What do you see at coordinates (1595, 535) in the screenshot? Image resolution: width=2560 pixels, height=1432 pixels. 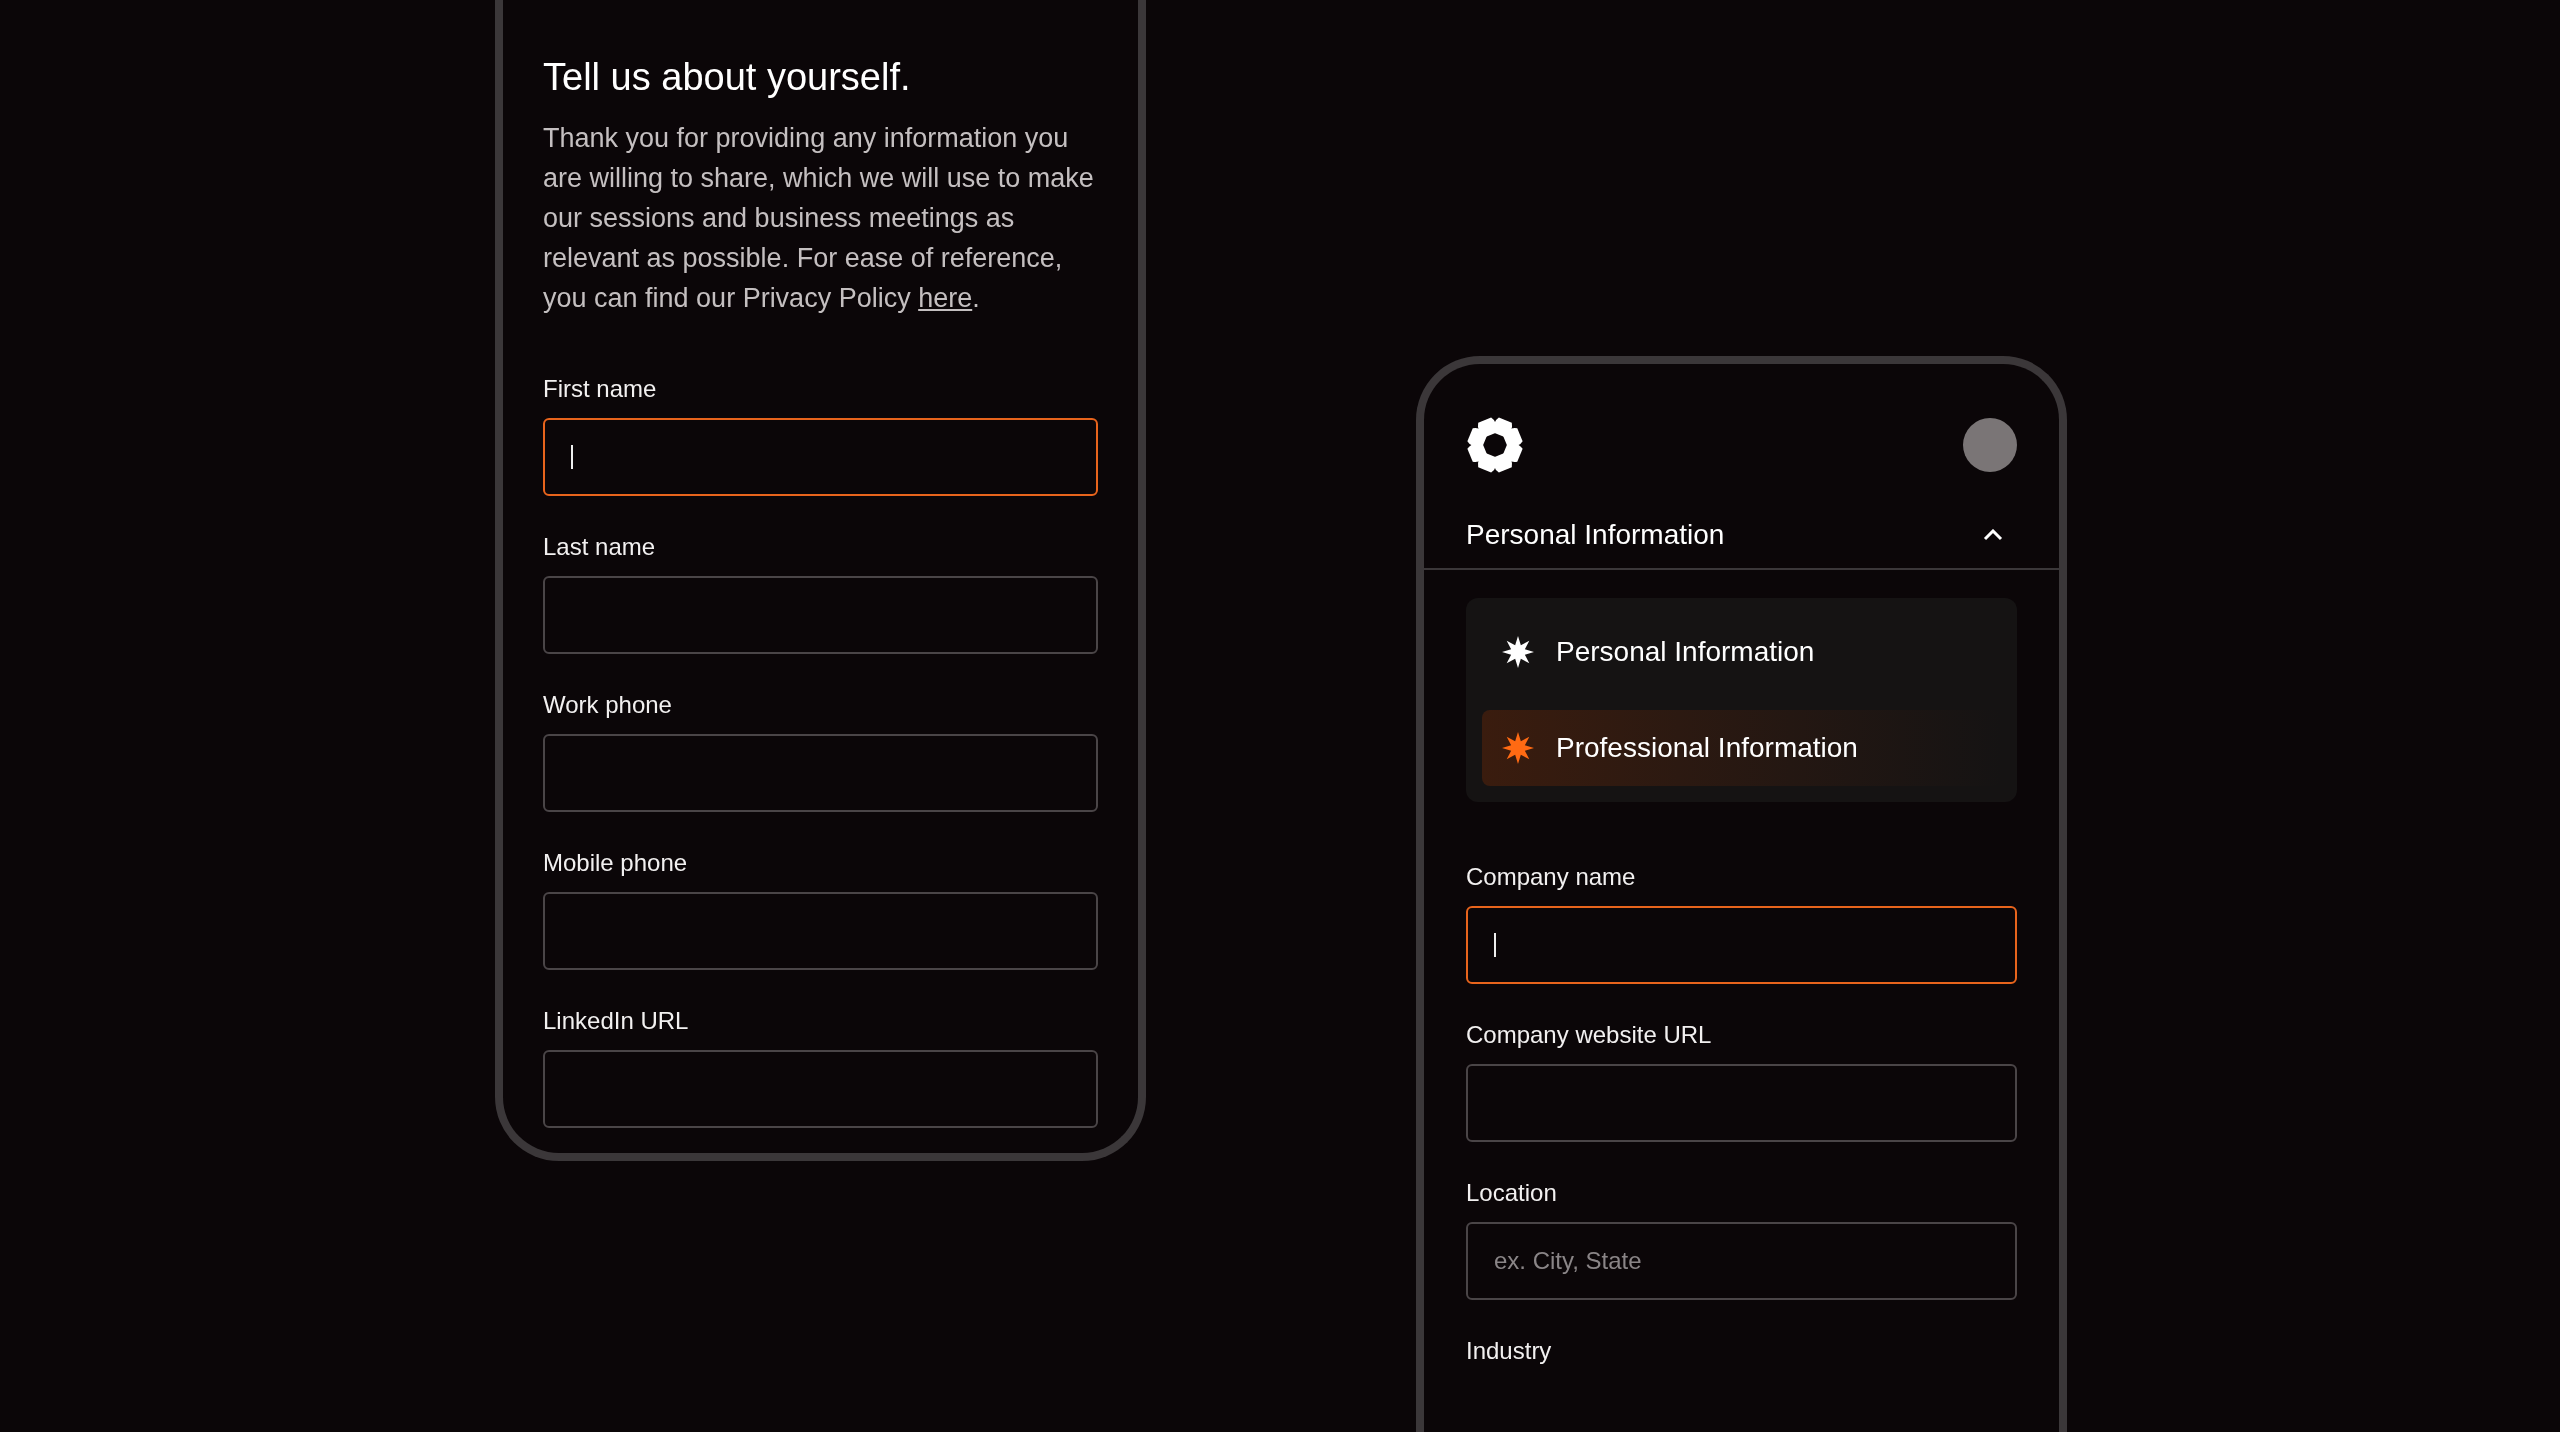 I see `section-title: Personal Information` at bounding box center [1595, 535].